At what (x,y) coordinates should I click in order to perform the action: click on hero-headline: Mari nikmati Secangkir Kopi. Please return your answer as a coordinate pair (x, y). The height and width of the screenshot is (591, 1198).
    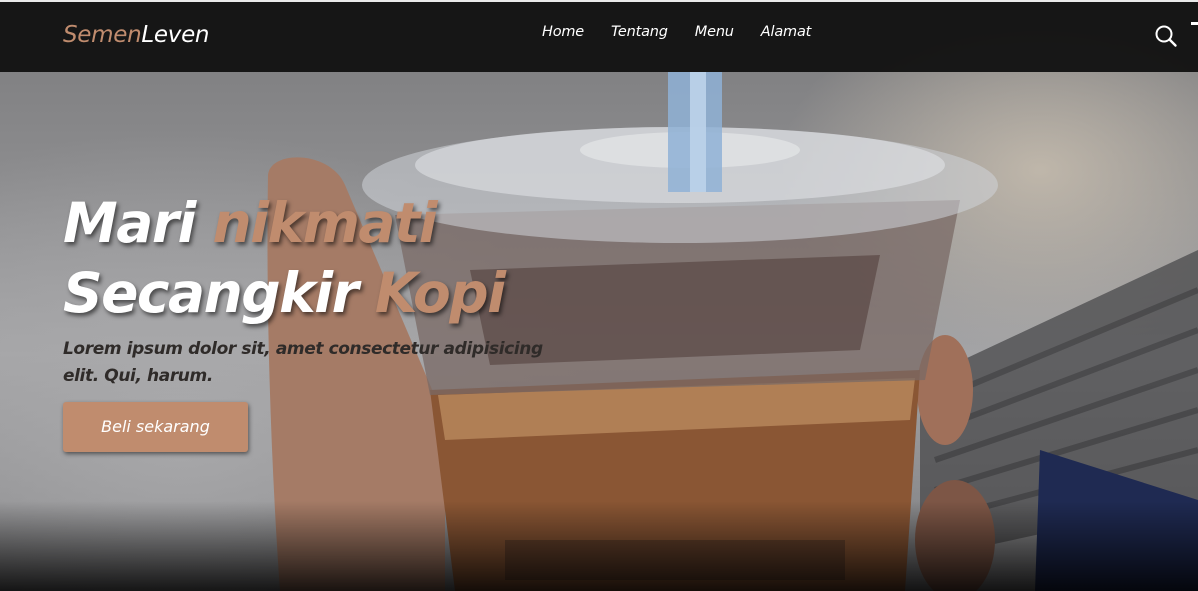
    Looking at the image, I should click on (333, 258).